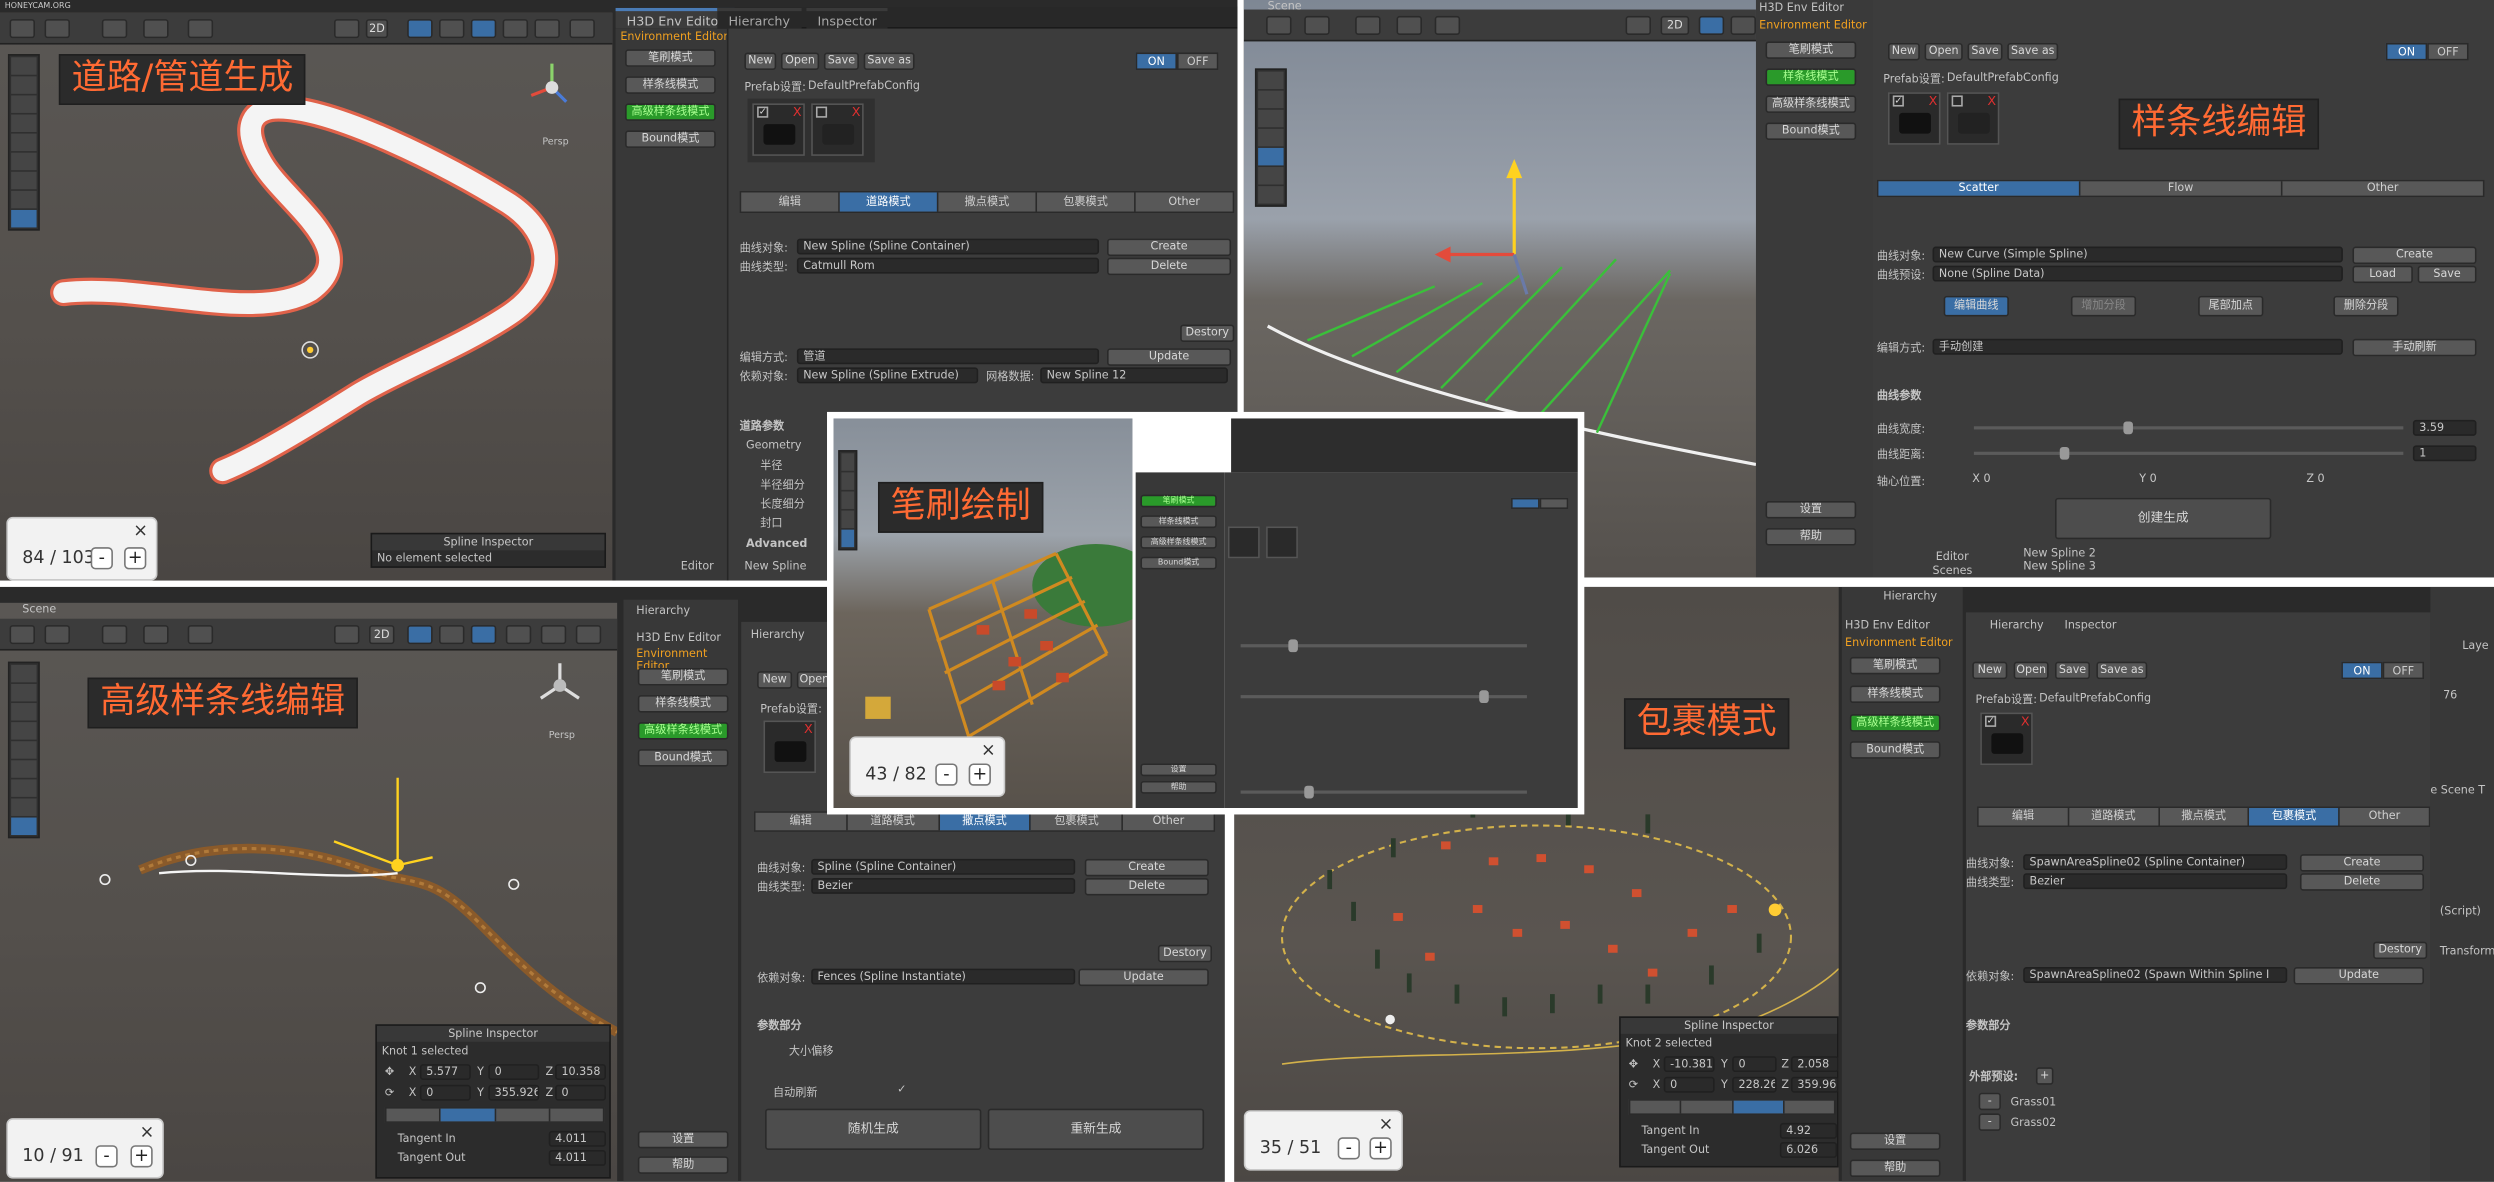 This screenshot has height=1182, width=2494. Describe the element at coordinates (1808, 1130) in the screenshot. I see `tangent-in-field: 4.92` at that location.